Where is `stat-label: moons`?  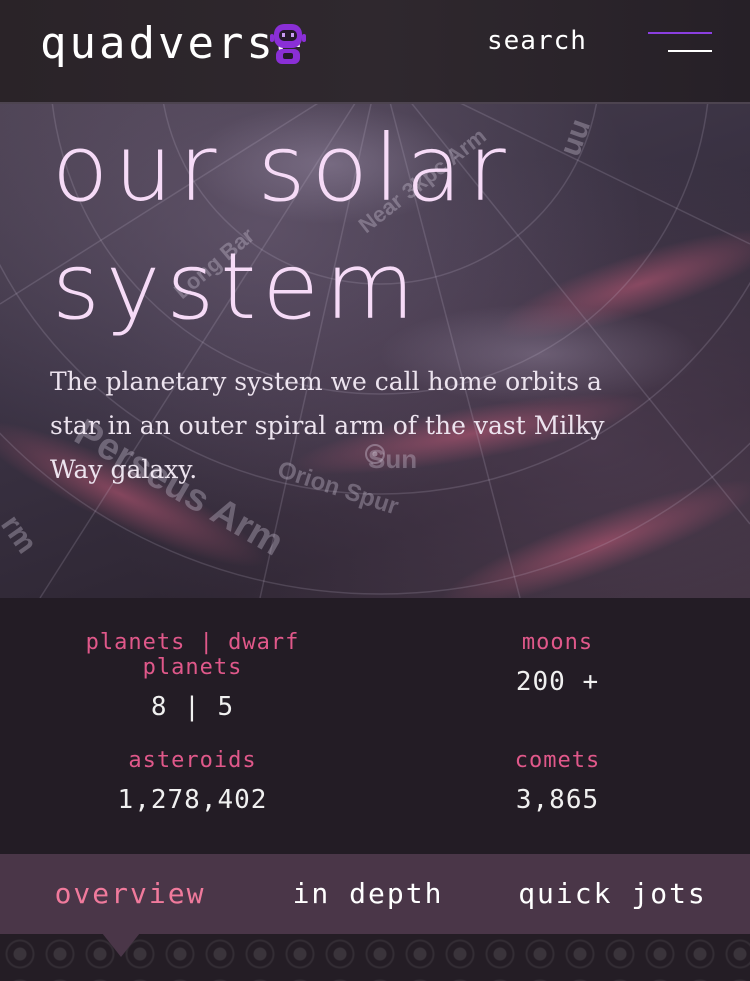 stat-label: moons is located at coordinates (557, 642).